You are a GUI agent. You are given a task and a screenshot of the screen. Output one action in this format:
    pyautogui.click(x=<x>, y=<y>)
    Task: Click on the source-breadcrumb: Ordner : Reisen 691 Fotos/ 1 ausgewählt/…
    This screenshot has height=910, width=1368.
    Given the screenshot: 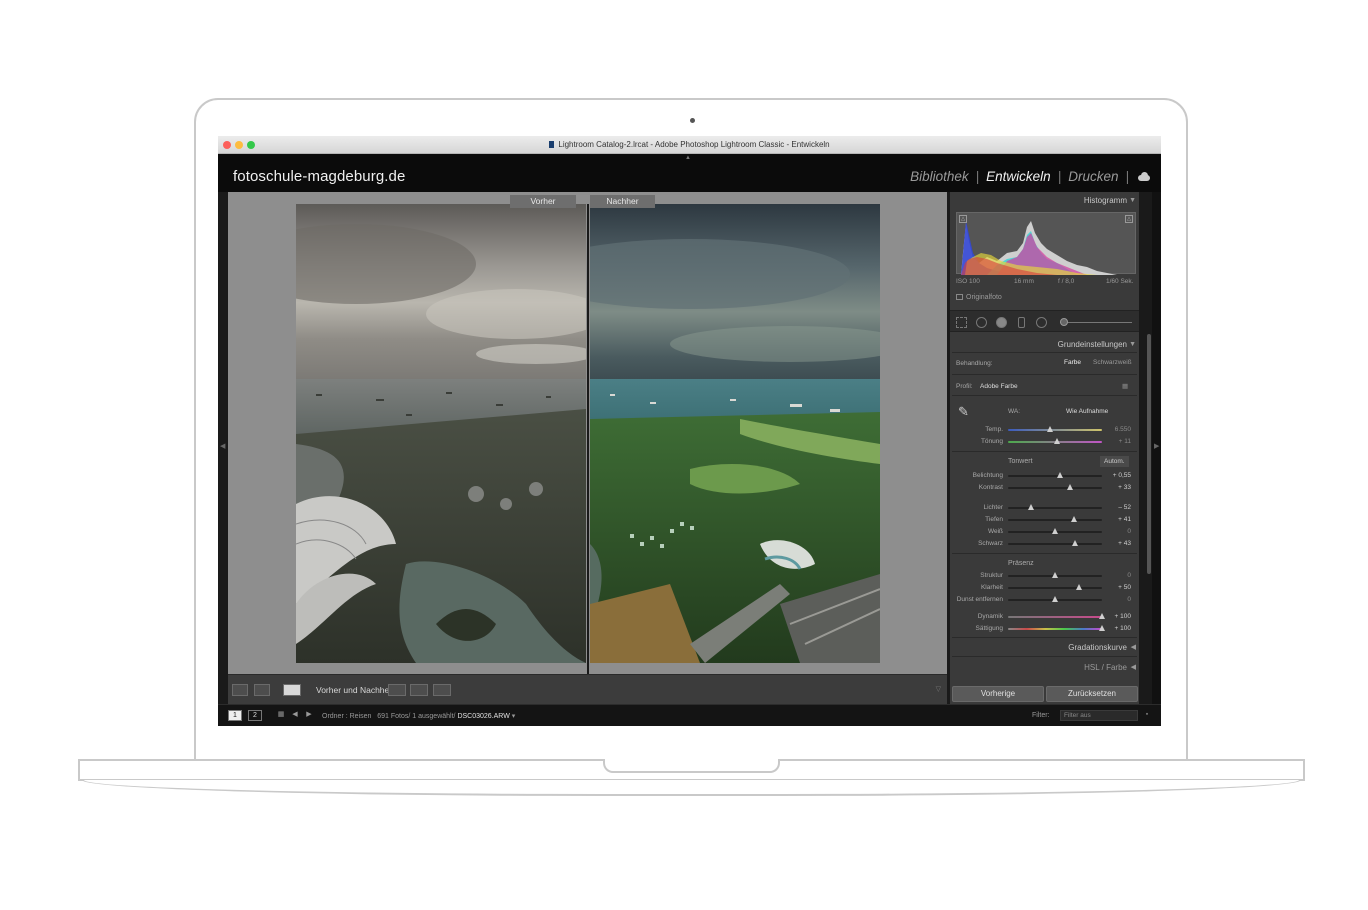 What is the action you would take?
    pyautogui.click(x=418, y=716)
    